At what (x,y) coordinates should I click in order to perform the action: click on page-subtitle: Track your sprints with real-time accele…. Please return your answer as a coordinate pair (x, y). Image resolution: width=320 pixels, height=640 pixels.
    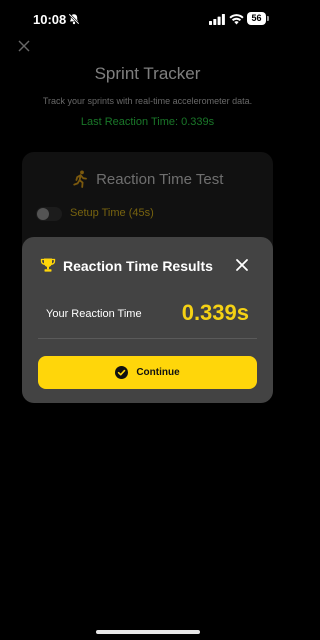
    Looking at the image, I should click on (147, 101).